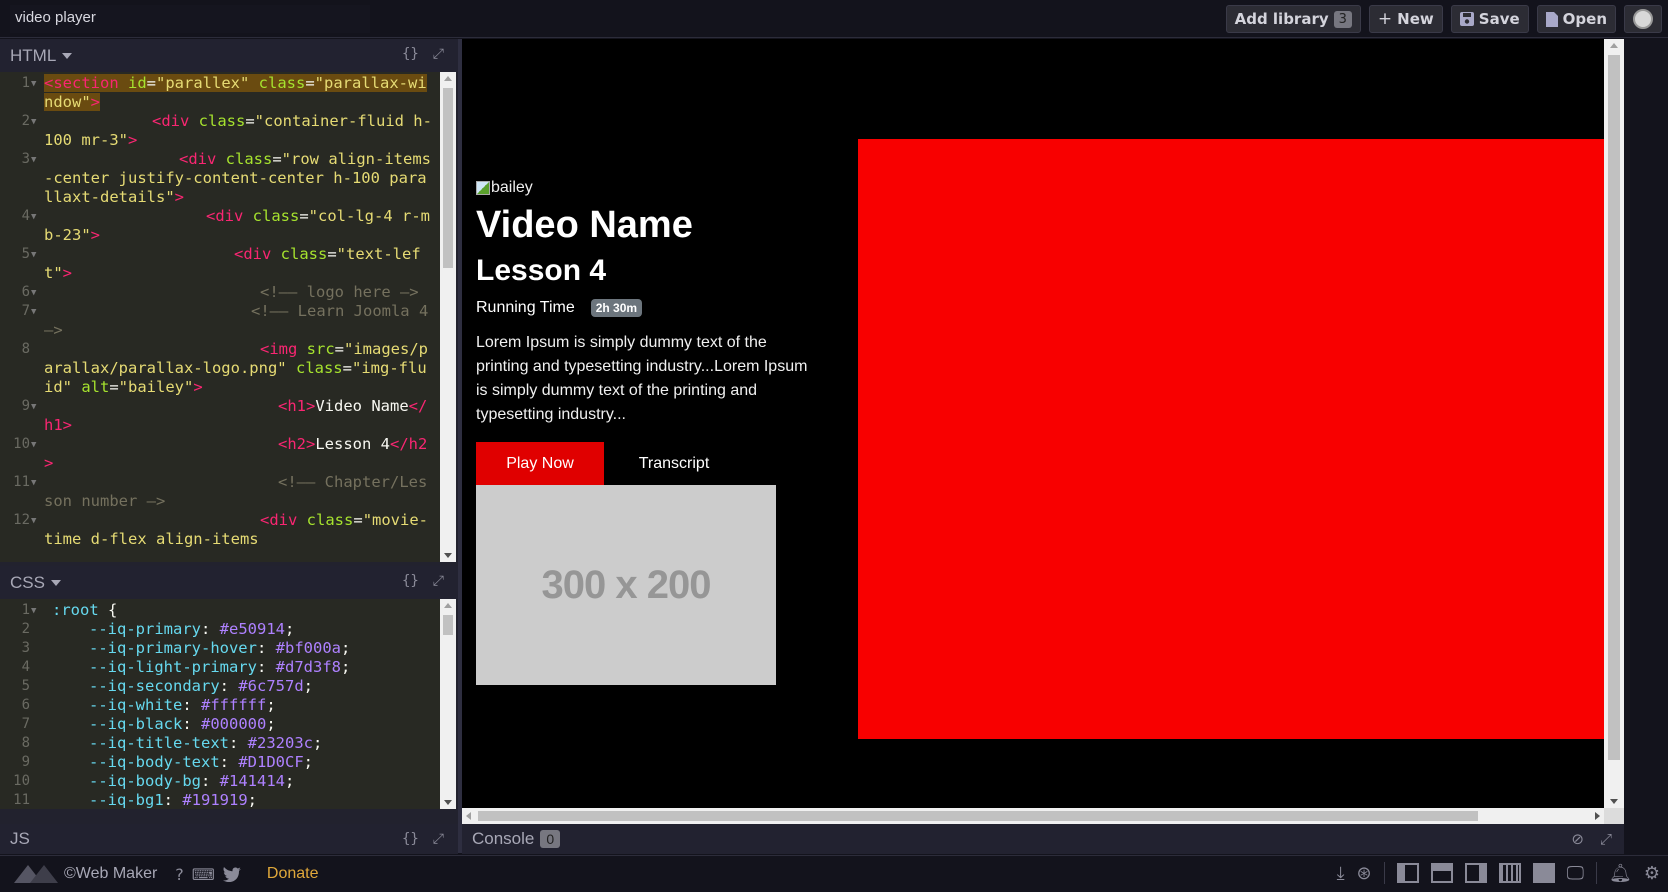  What do you see at coordinates (1543, 873) in the screenshot?
I see `layout-full-icon` at bounding box center [1543, 873].